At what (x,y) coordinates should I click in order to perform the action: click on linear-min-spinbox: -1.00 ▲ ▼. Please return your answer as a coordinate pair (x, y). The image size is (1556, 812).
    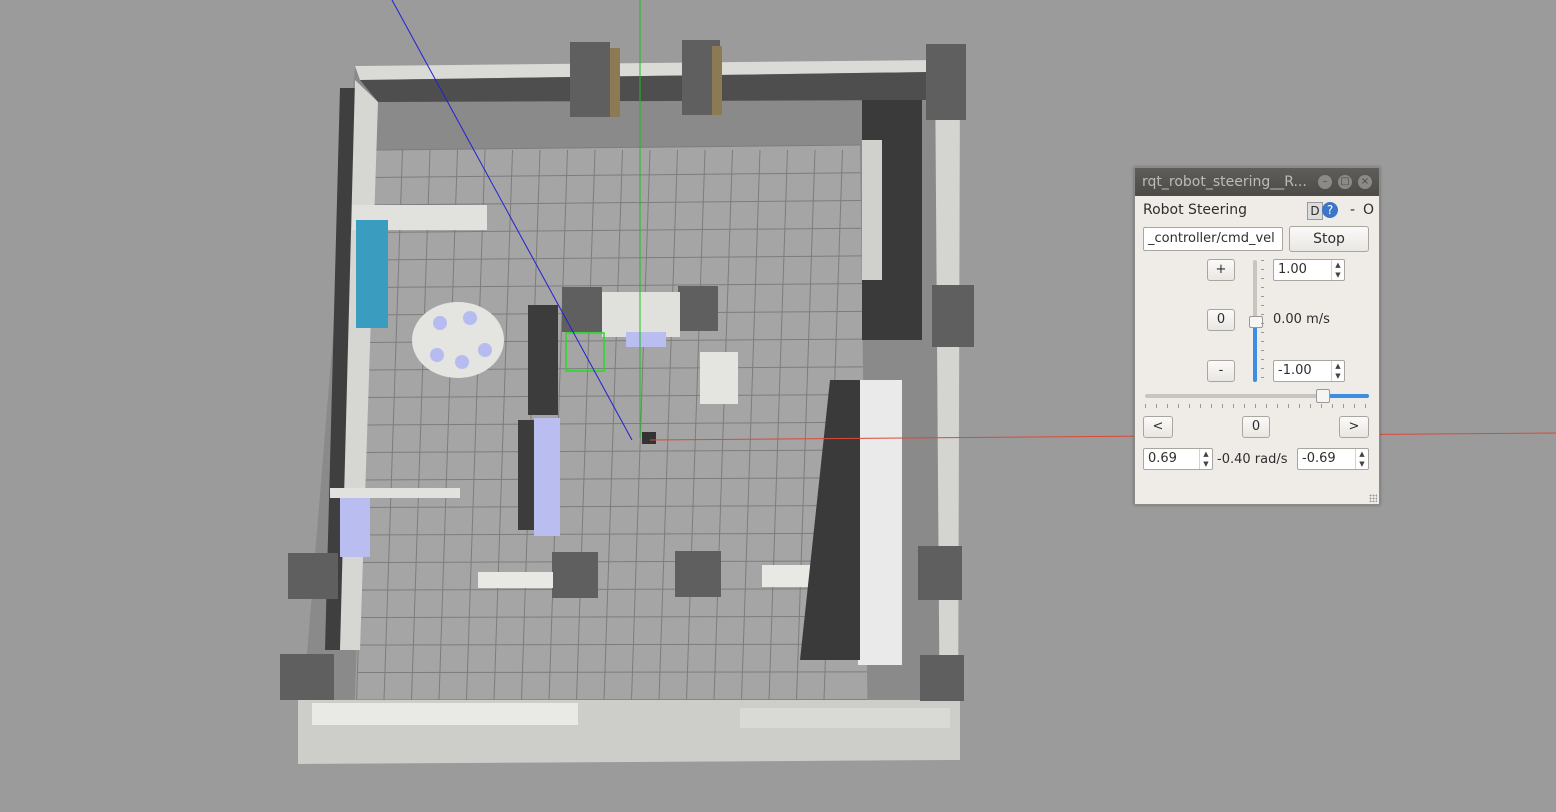
    Looking at the image, I should click on (1309, 371).